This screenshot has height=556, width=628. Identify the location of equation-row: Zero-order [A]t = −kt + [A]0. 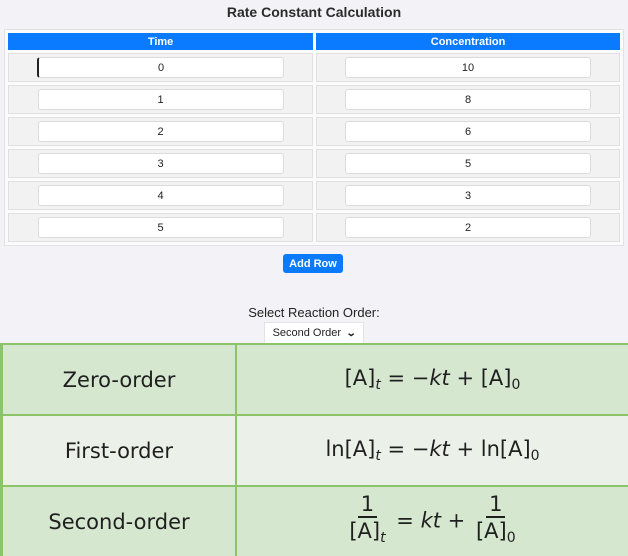
(315, 379).